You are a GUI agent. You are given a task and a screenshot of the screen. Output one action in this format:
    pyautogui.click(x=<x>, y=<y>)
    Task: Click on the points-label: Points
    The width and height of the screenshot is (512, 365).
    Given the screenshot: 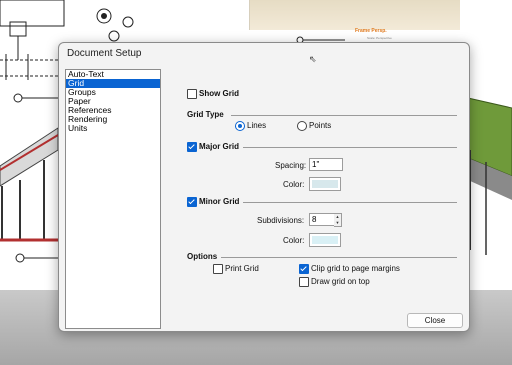 What is the action you would take?
    pyautogui.click(x=320, y=125)
    